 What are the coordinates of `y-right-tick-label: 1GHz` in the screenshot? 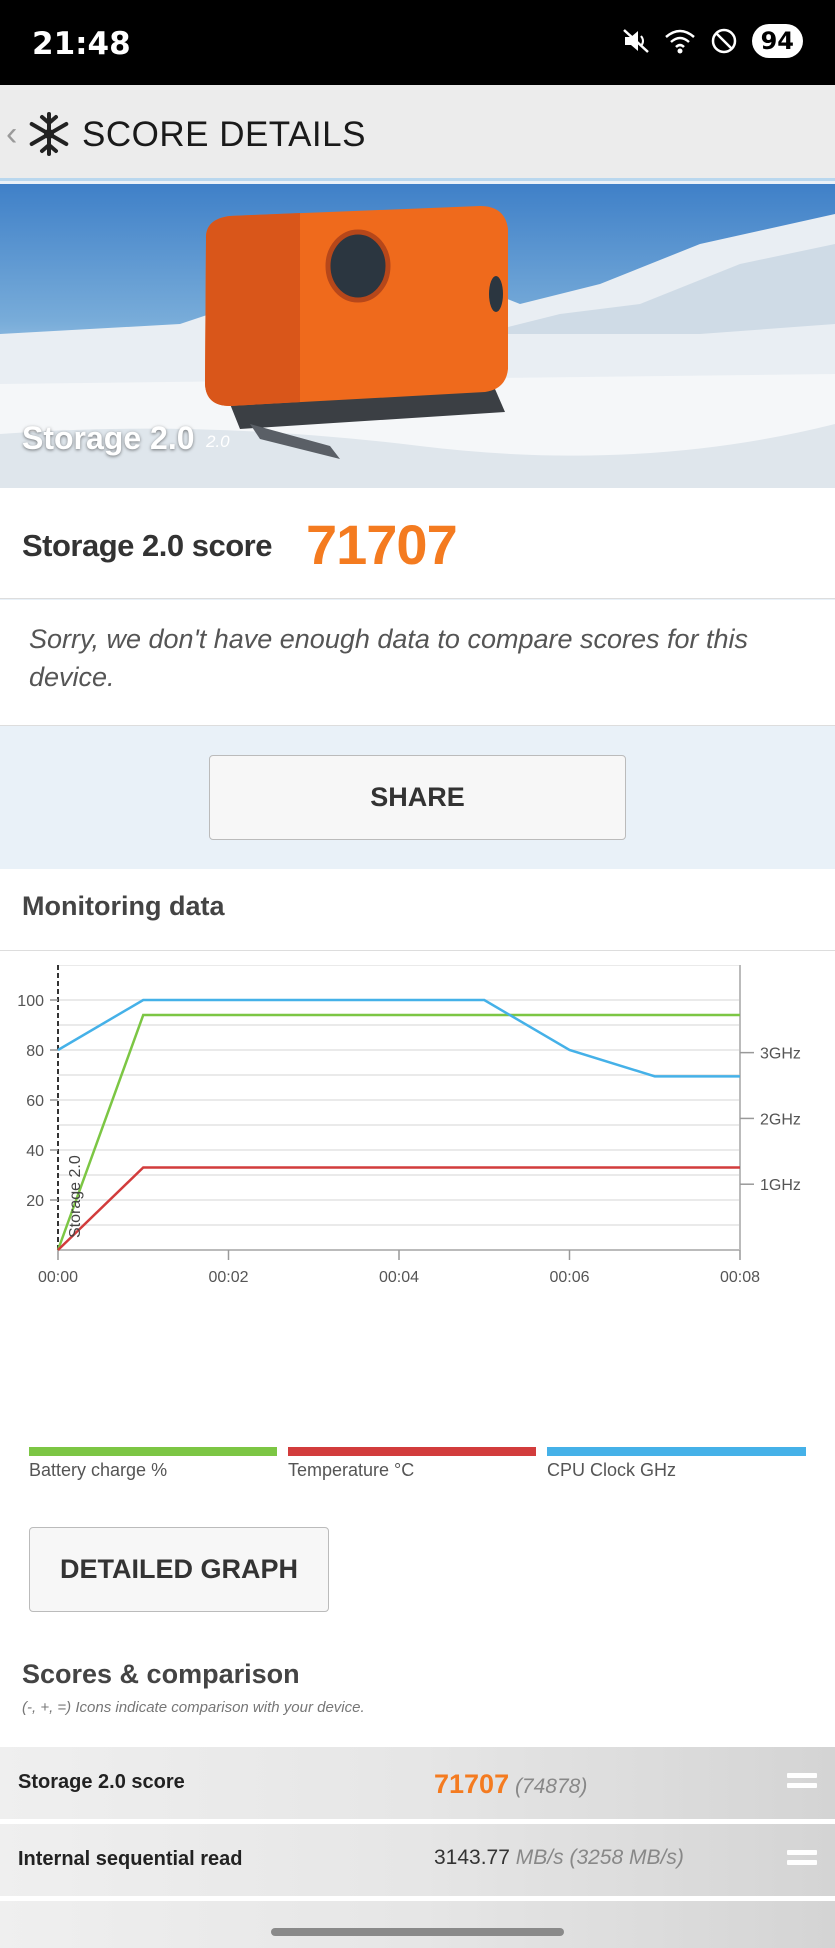 It's located at (780, 1185).